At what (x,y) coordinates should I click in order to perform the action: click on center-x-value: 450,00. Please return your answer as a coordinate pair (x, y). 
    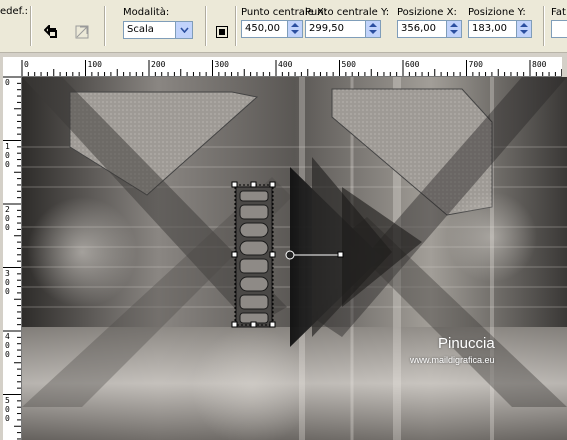
    Looking at the image, I should click on (262, 28).